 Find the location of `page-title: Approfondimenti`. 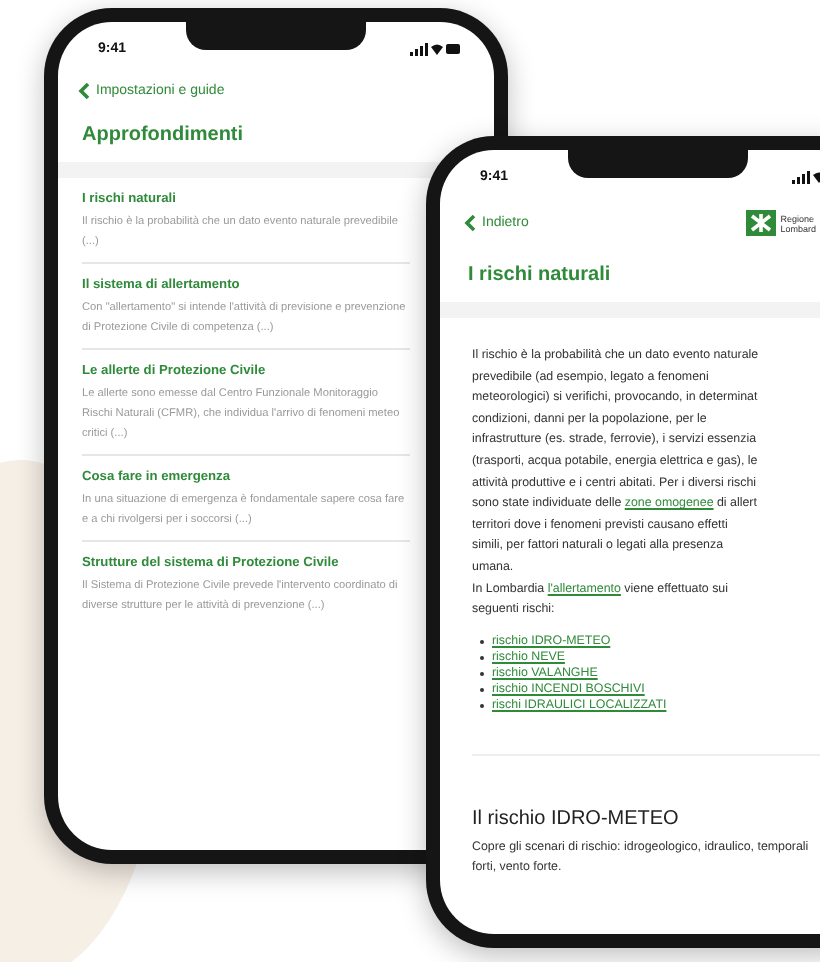

page-title: Approfondimenti is located at coordinates (164, 135).